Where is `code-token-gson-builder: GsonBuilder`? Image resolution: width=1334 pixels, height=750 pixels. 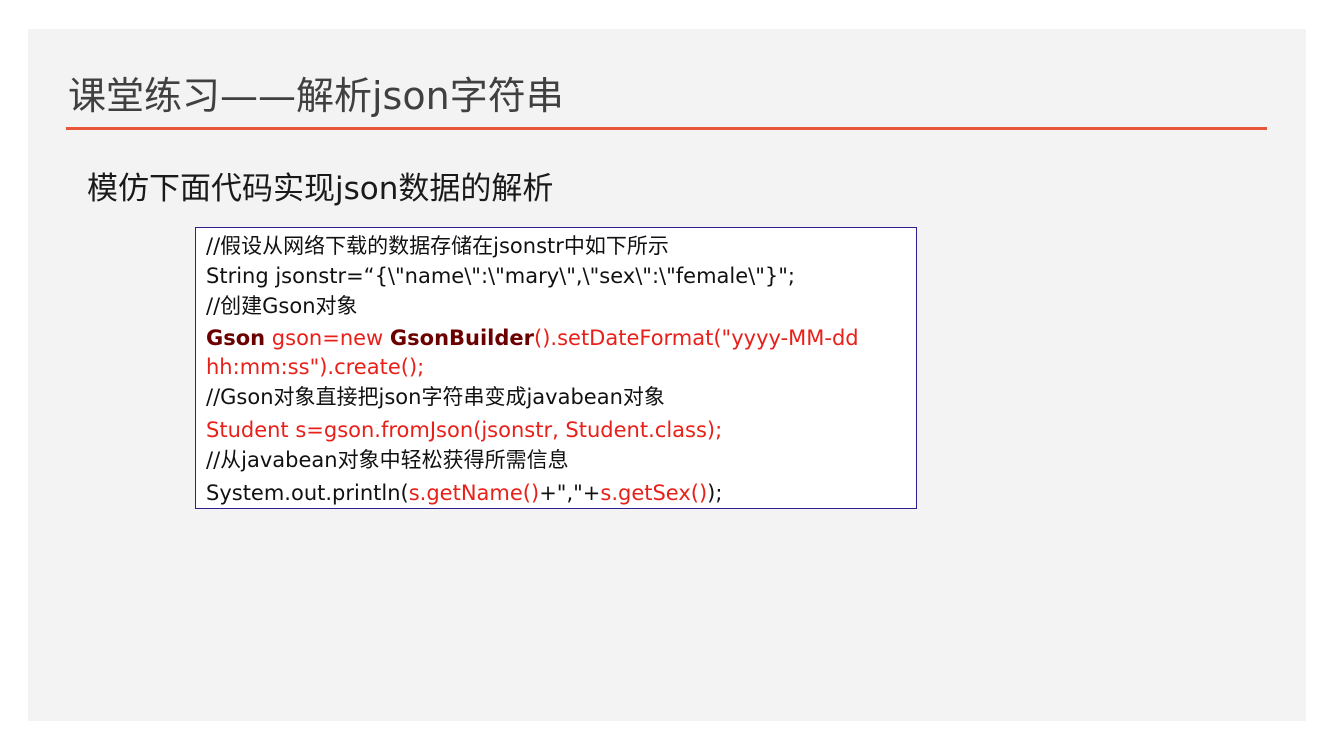 code-token-gson-builder: GsonBuilder is located at coordinates (462, 338).